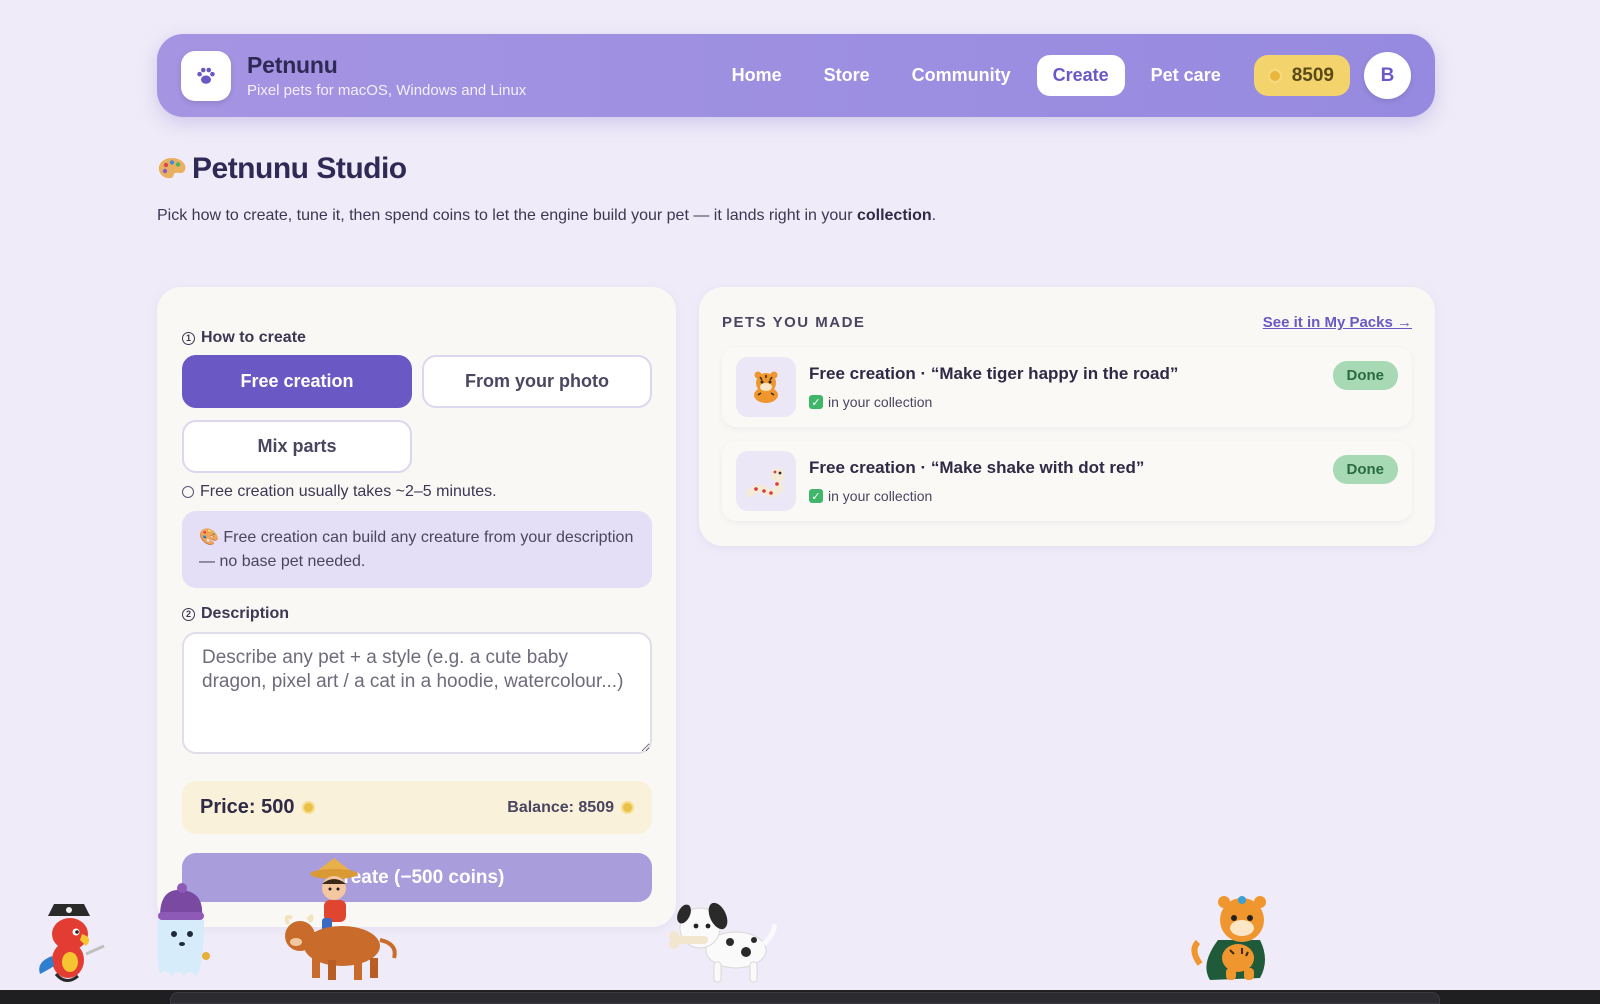 The image size is (1600, 1004). I want to click on brand-name: Petnunu, so click(292, 65).